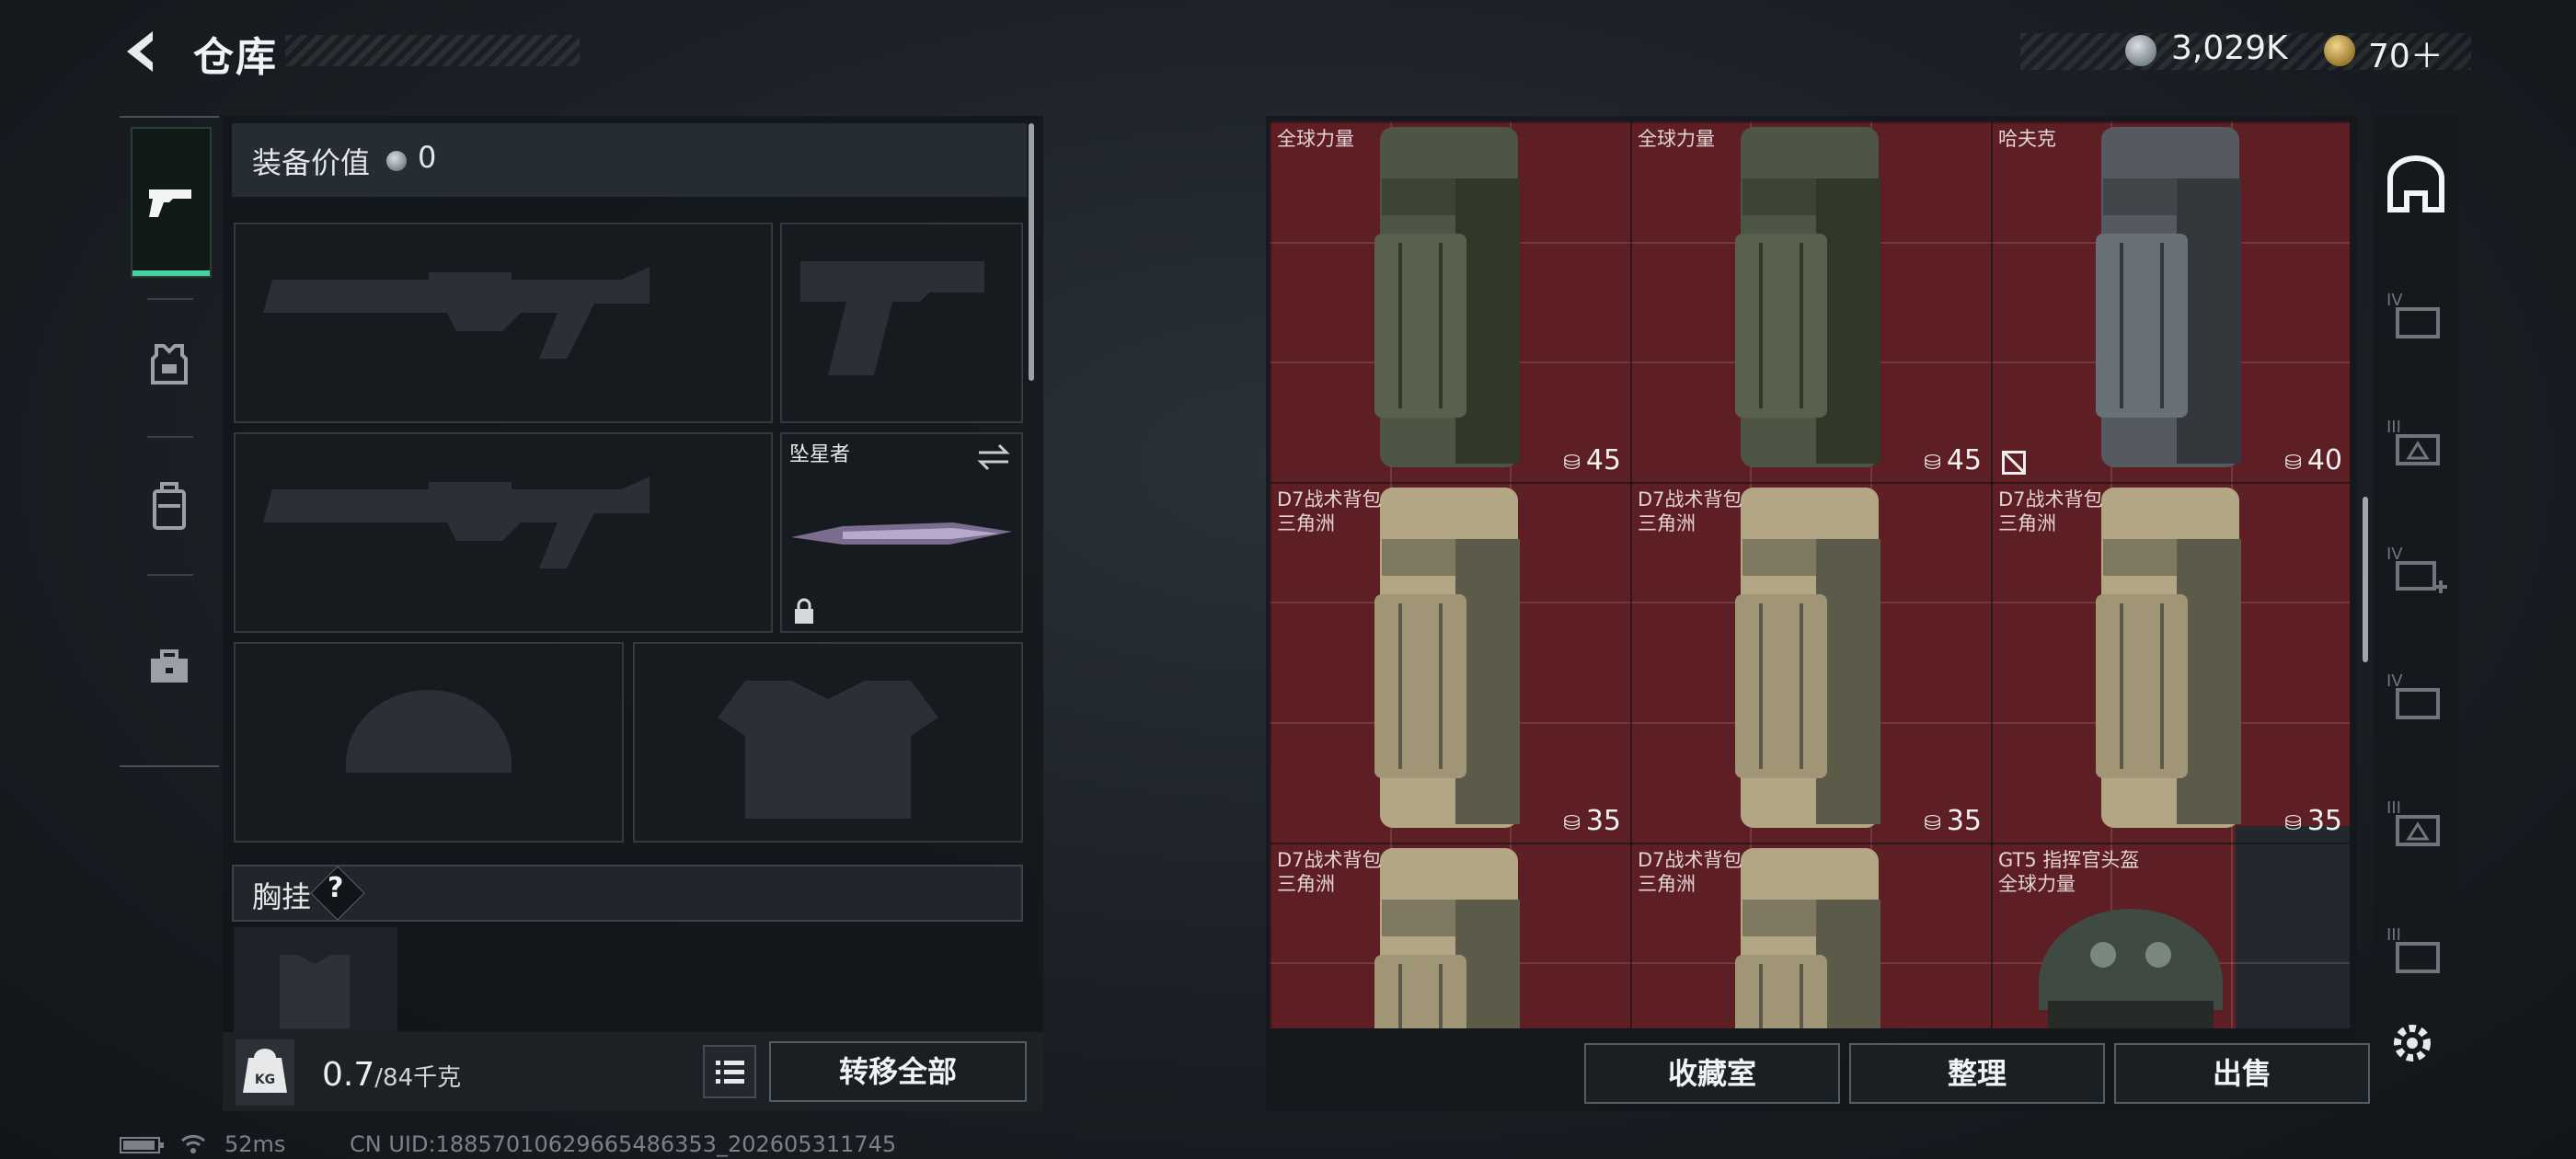  What do you see at coordinates (432, 50) in the screenshot?
I see `title-decoration` at bounding box center [432, 50].